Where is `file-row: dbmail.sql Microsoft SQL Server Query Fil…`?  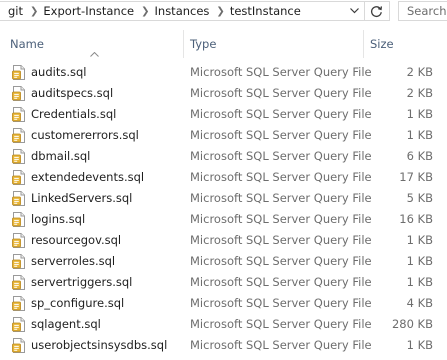 file-row: dbmail.sql Microsoft SQL Server Query Fil… is located at coordinates (223, 156).